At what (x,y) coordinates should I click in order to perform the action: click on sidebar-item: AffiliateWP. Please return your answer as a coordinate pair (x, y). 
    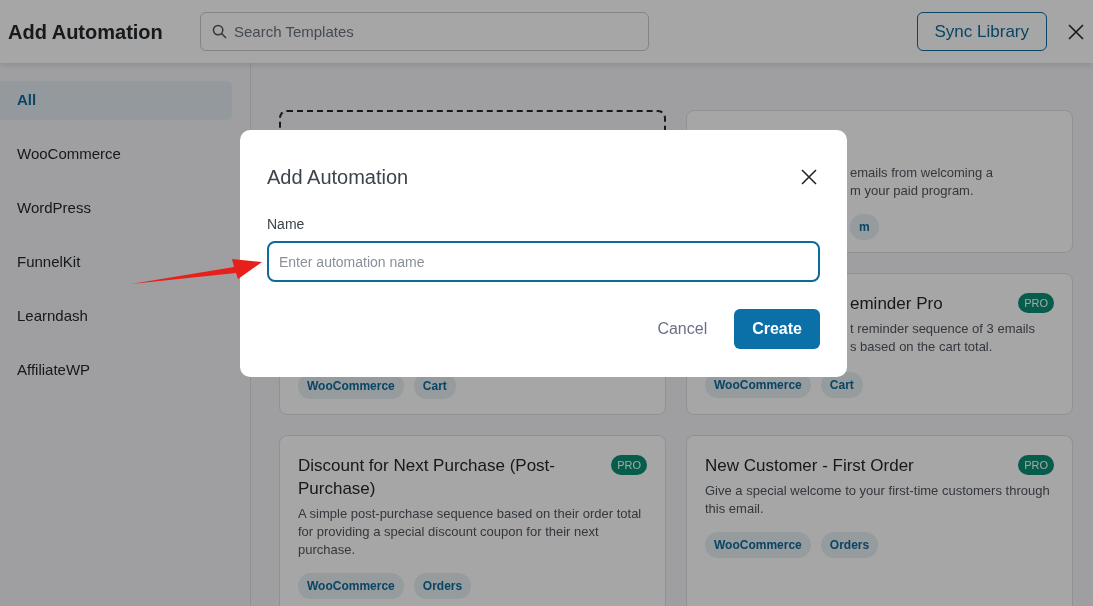
    Looking at the image, I should click on (116, 370).